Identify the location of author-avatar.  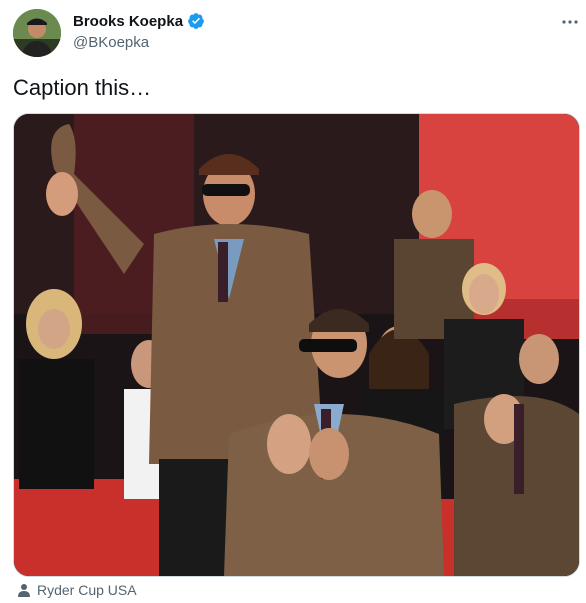
(37, 33).